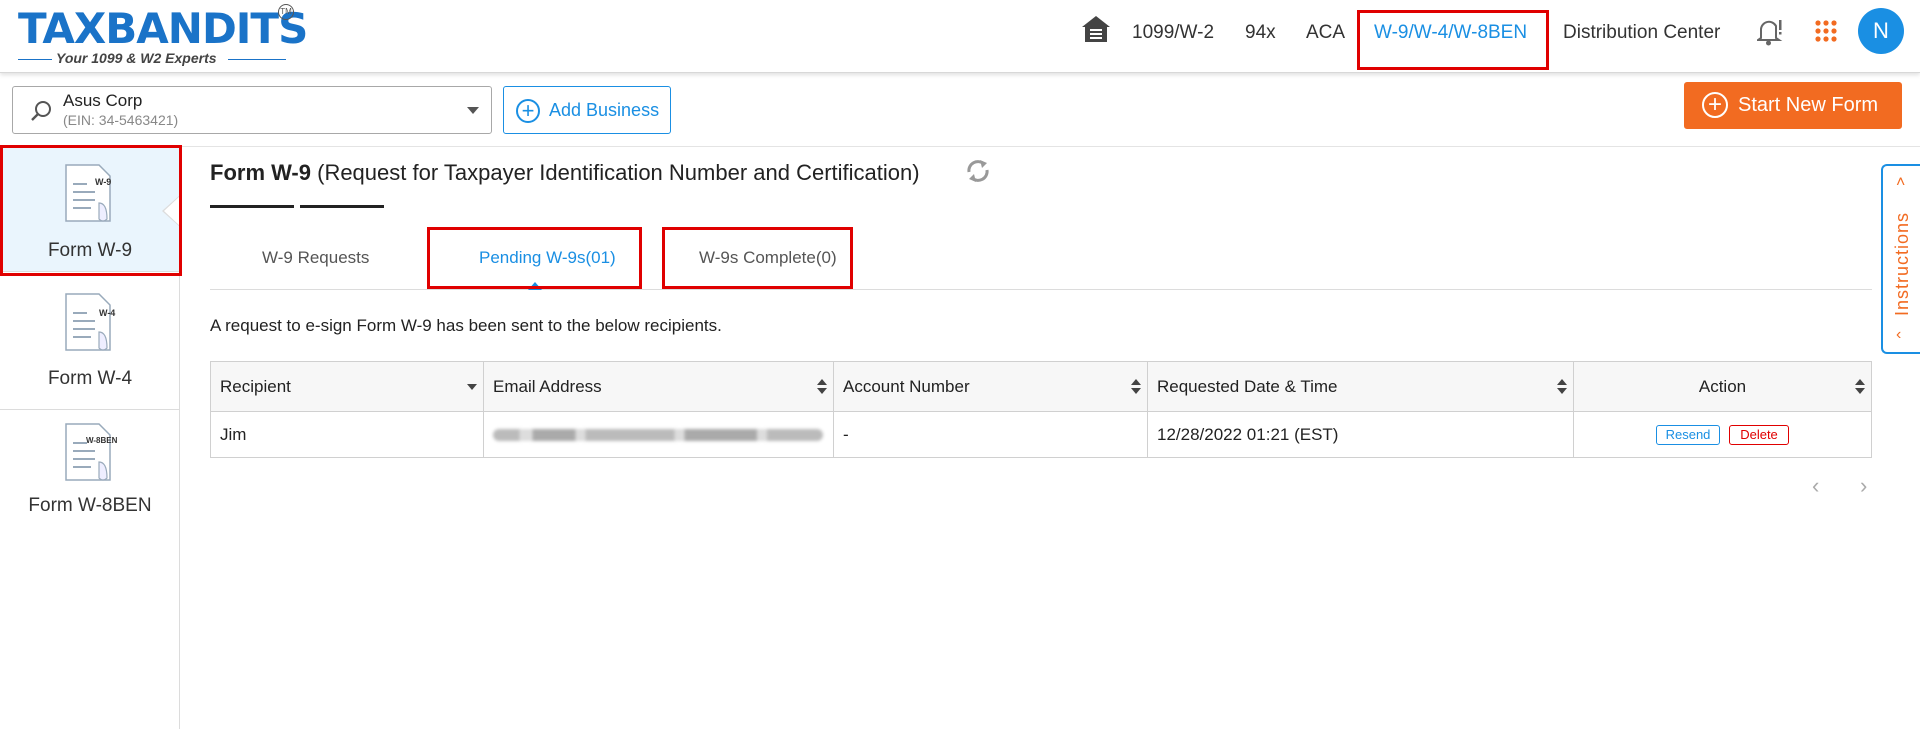 This screenshot has height=729, width=1920. I want to click on w8ben-icon-text: W-8BEN, so click(102, 440).